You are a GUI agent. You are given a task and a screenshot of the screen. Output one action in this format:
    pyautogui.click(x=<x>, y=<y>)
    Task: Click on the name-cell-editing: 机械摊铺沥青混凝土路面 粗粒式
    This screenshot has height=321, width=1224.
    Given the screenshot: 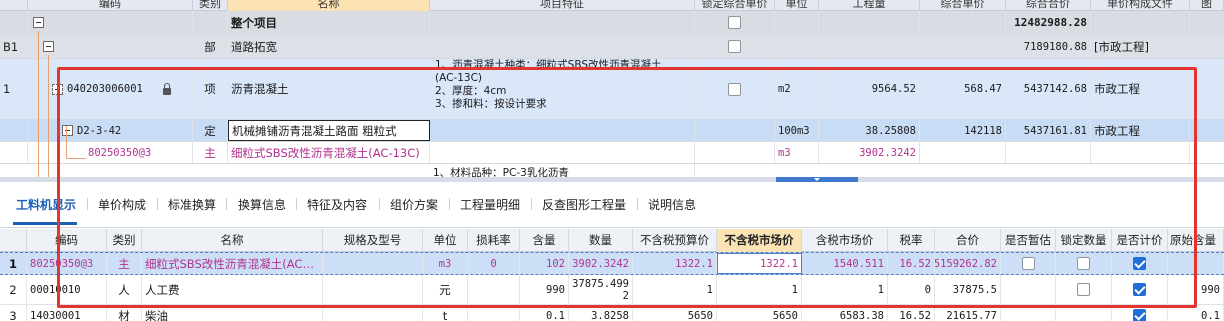 What is the action you would take?
    pyautogui.click(x=329, y=130)
    